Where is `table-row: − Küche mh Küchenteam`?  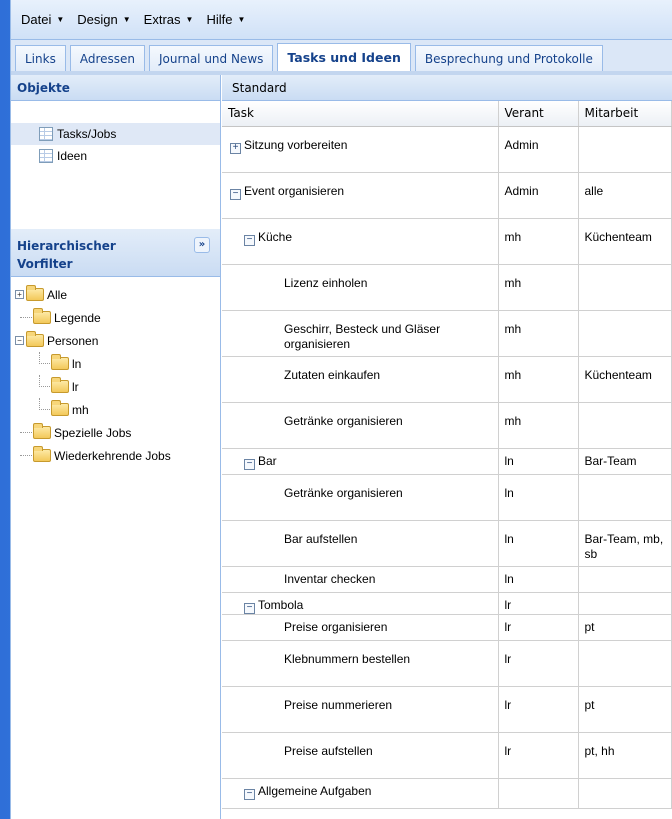 table-row: − Küche mh Küchenteam is located at coordinates (447, 241).